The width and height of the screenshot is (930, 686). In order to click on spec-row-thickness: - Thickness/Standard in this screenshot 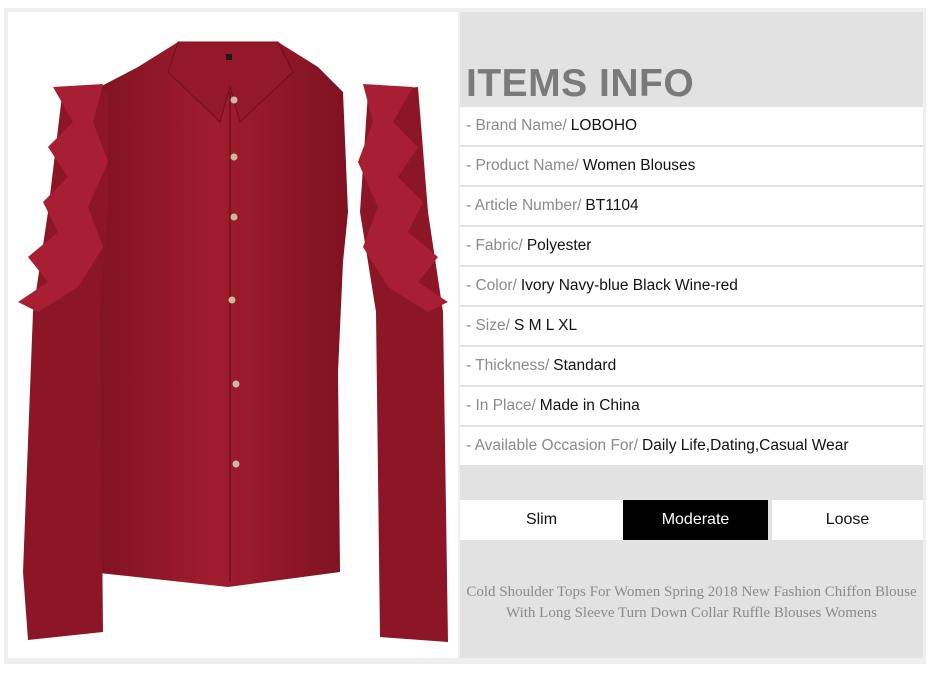, I will do `click(691, 366)`.